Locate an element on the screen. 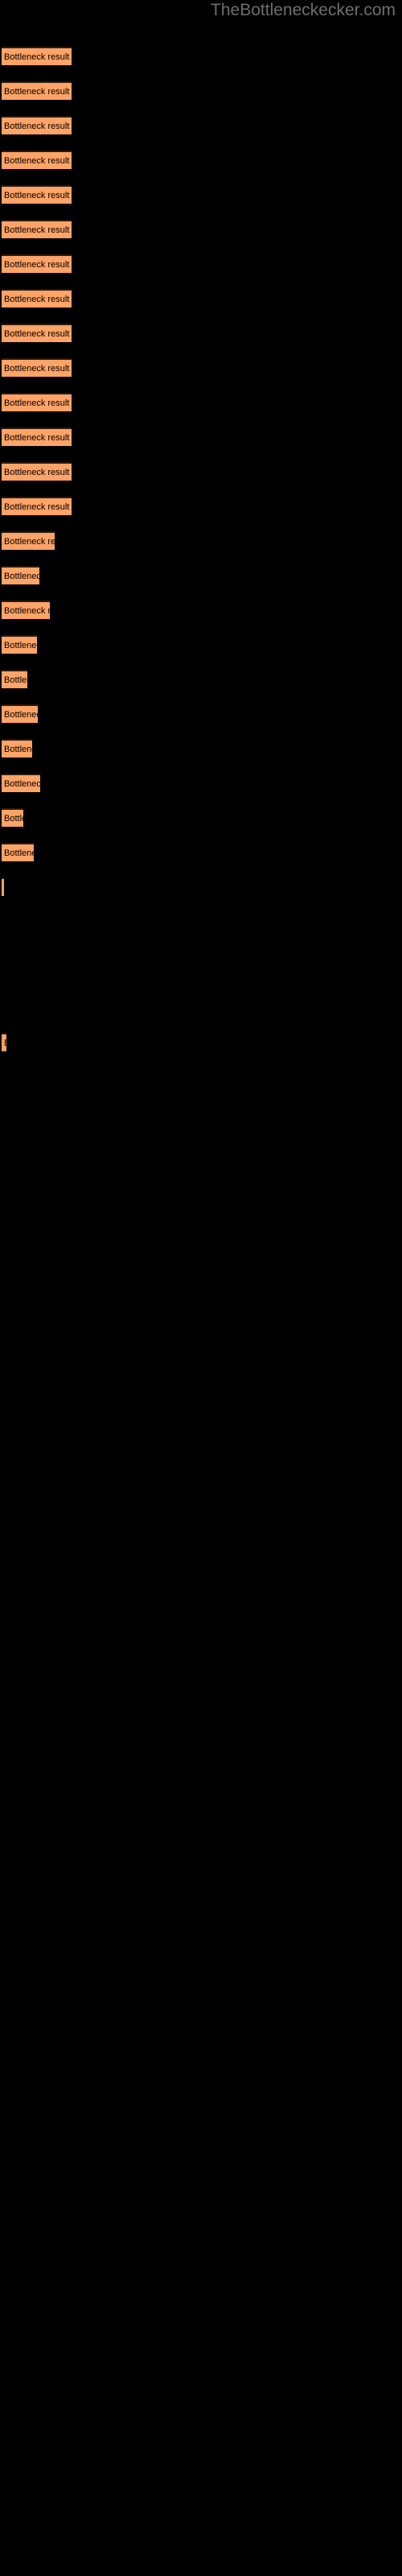 Image resolution: width=402 pixels, height=2576 pixels. bar-6: Bottleneck result is located at coordinates (37, 229).